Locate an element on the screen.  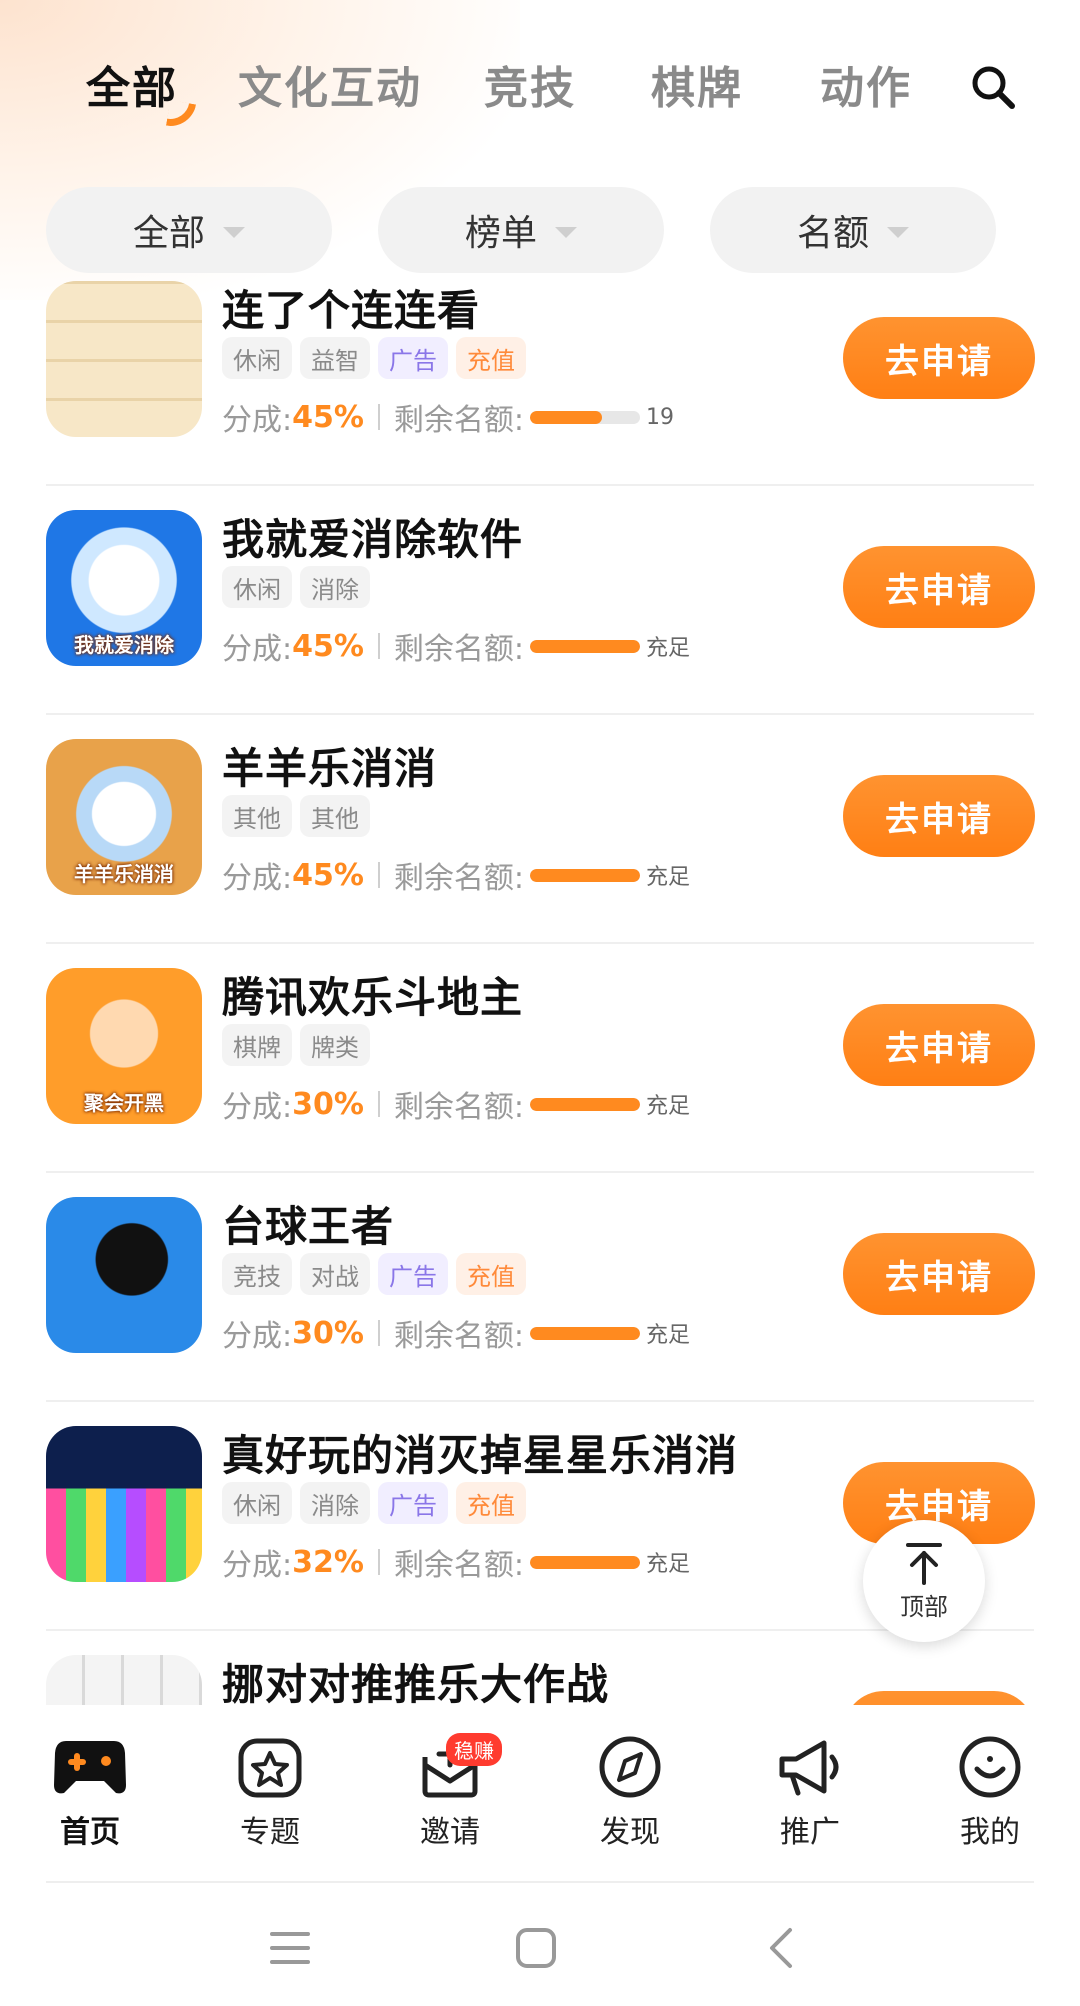
filter-bar: 全部 榜单 名额 is located at coordinates (540, 230).